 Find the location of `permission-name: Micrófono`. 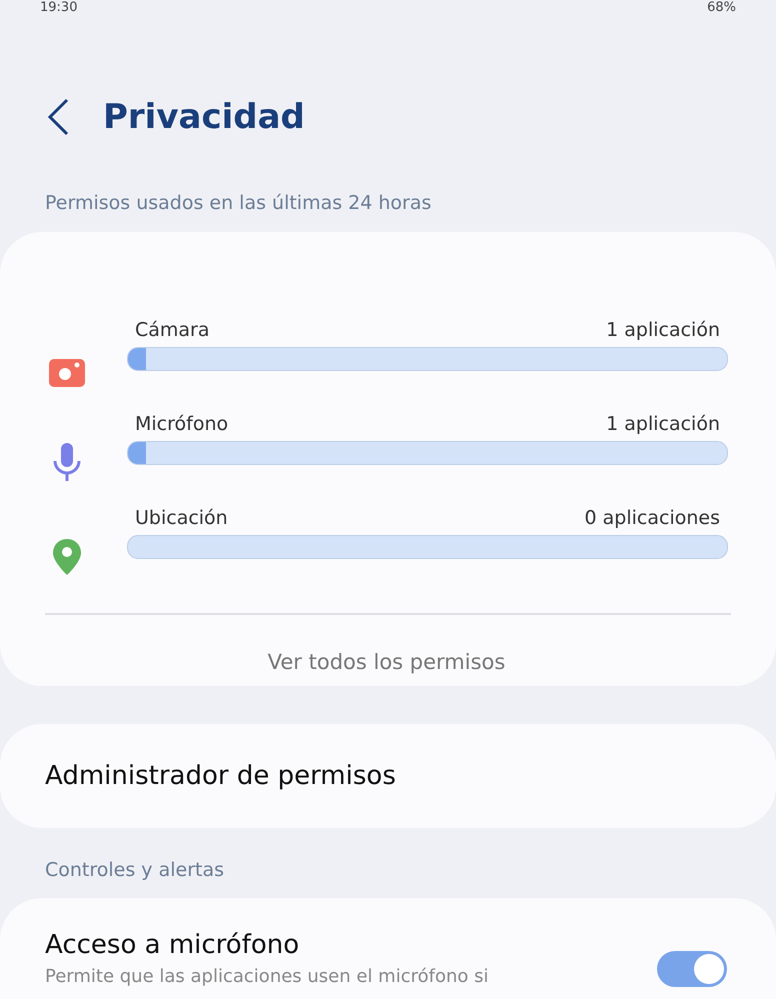

permission-name: Micrófono is located at coordinates (181, 424).